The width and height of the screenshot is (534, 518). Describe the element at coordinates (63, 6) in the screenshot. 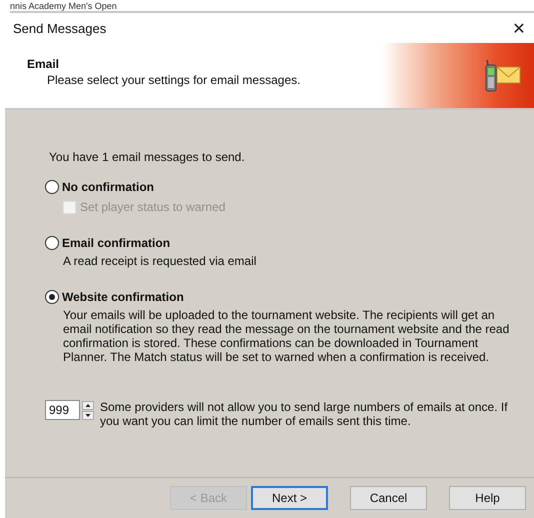

I see `background-window-title: nnis Academy Men's Open` at that location.